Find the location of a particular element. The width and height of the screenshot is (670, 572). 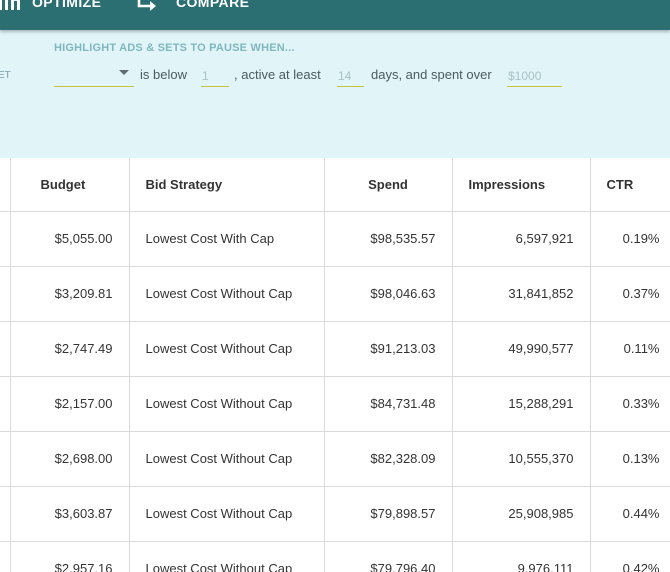

budget-cell: $5,055.00 is located at coordinates (69, 238).